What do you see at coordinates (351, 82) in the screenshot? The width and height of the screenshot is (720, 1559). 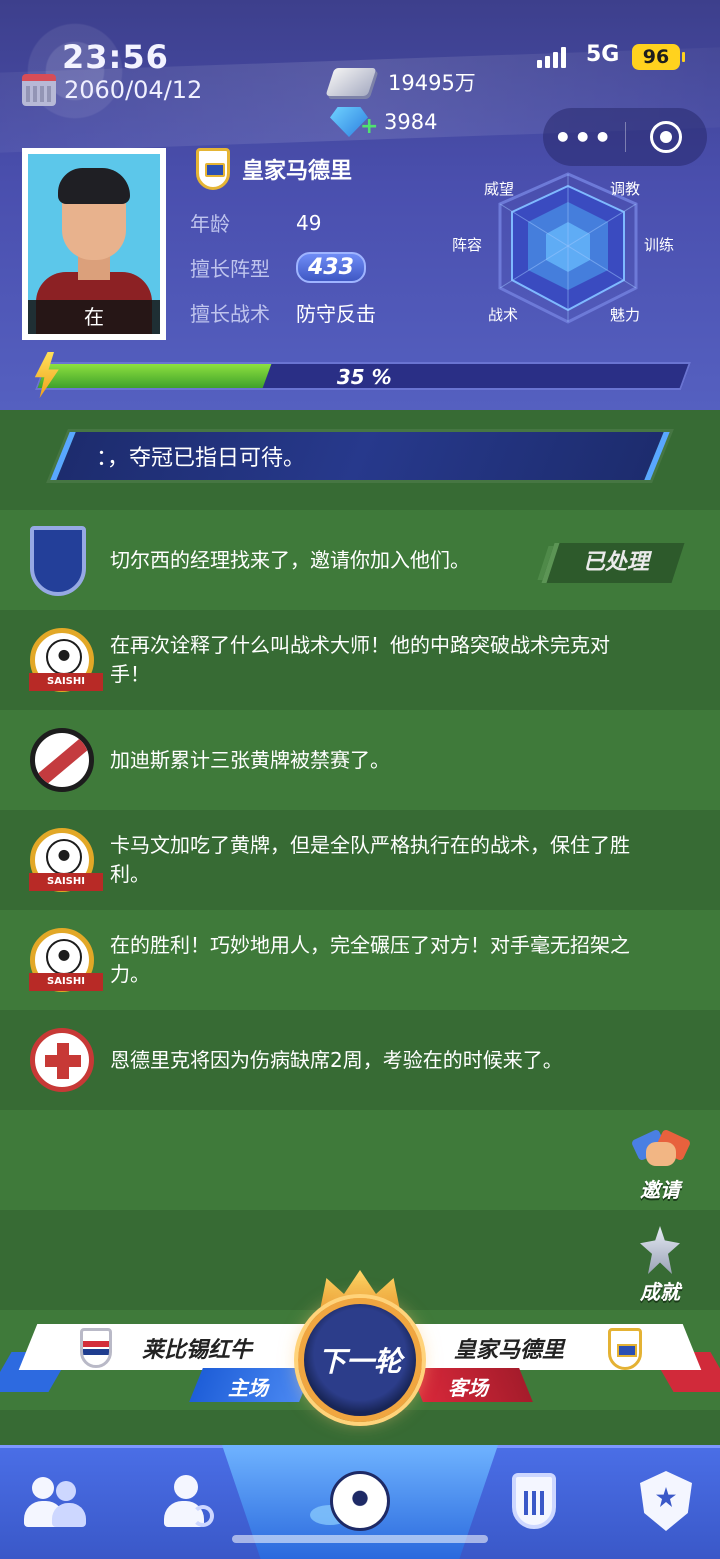 I see `money-icon` at bounding box center [351, 82].